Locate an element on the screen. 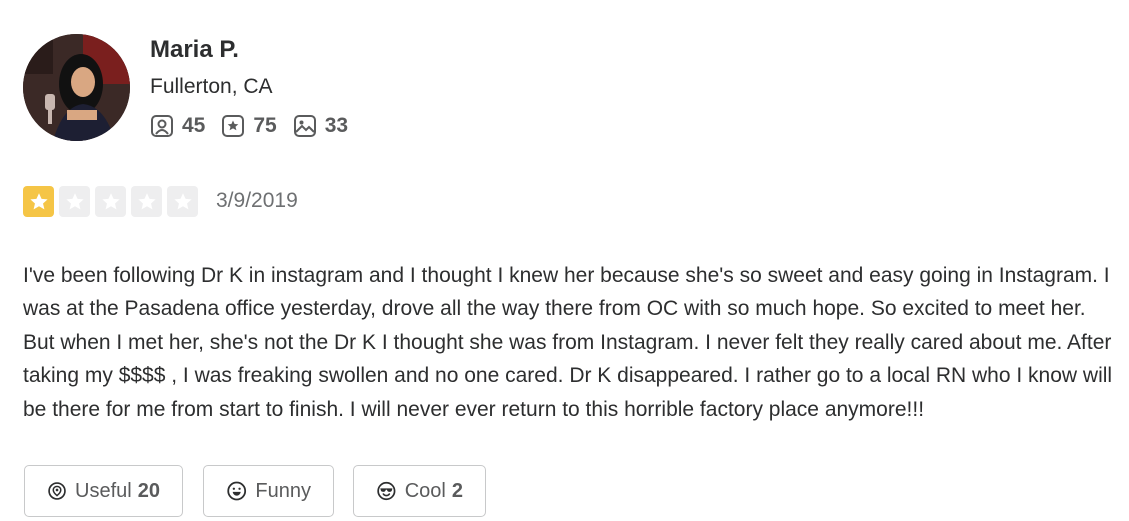 The image size is (1129, 521). useful-label: Useful is located at coordinates (103, 490).